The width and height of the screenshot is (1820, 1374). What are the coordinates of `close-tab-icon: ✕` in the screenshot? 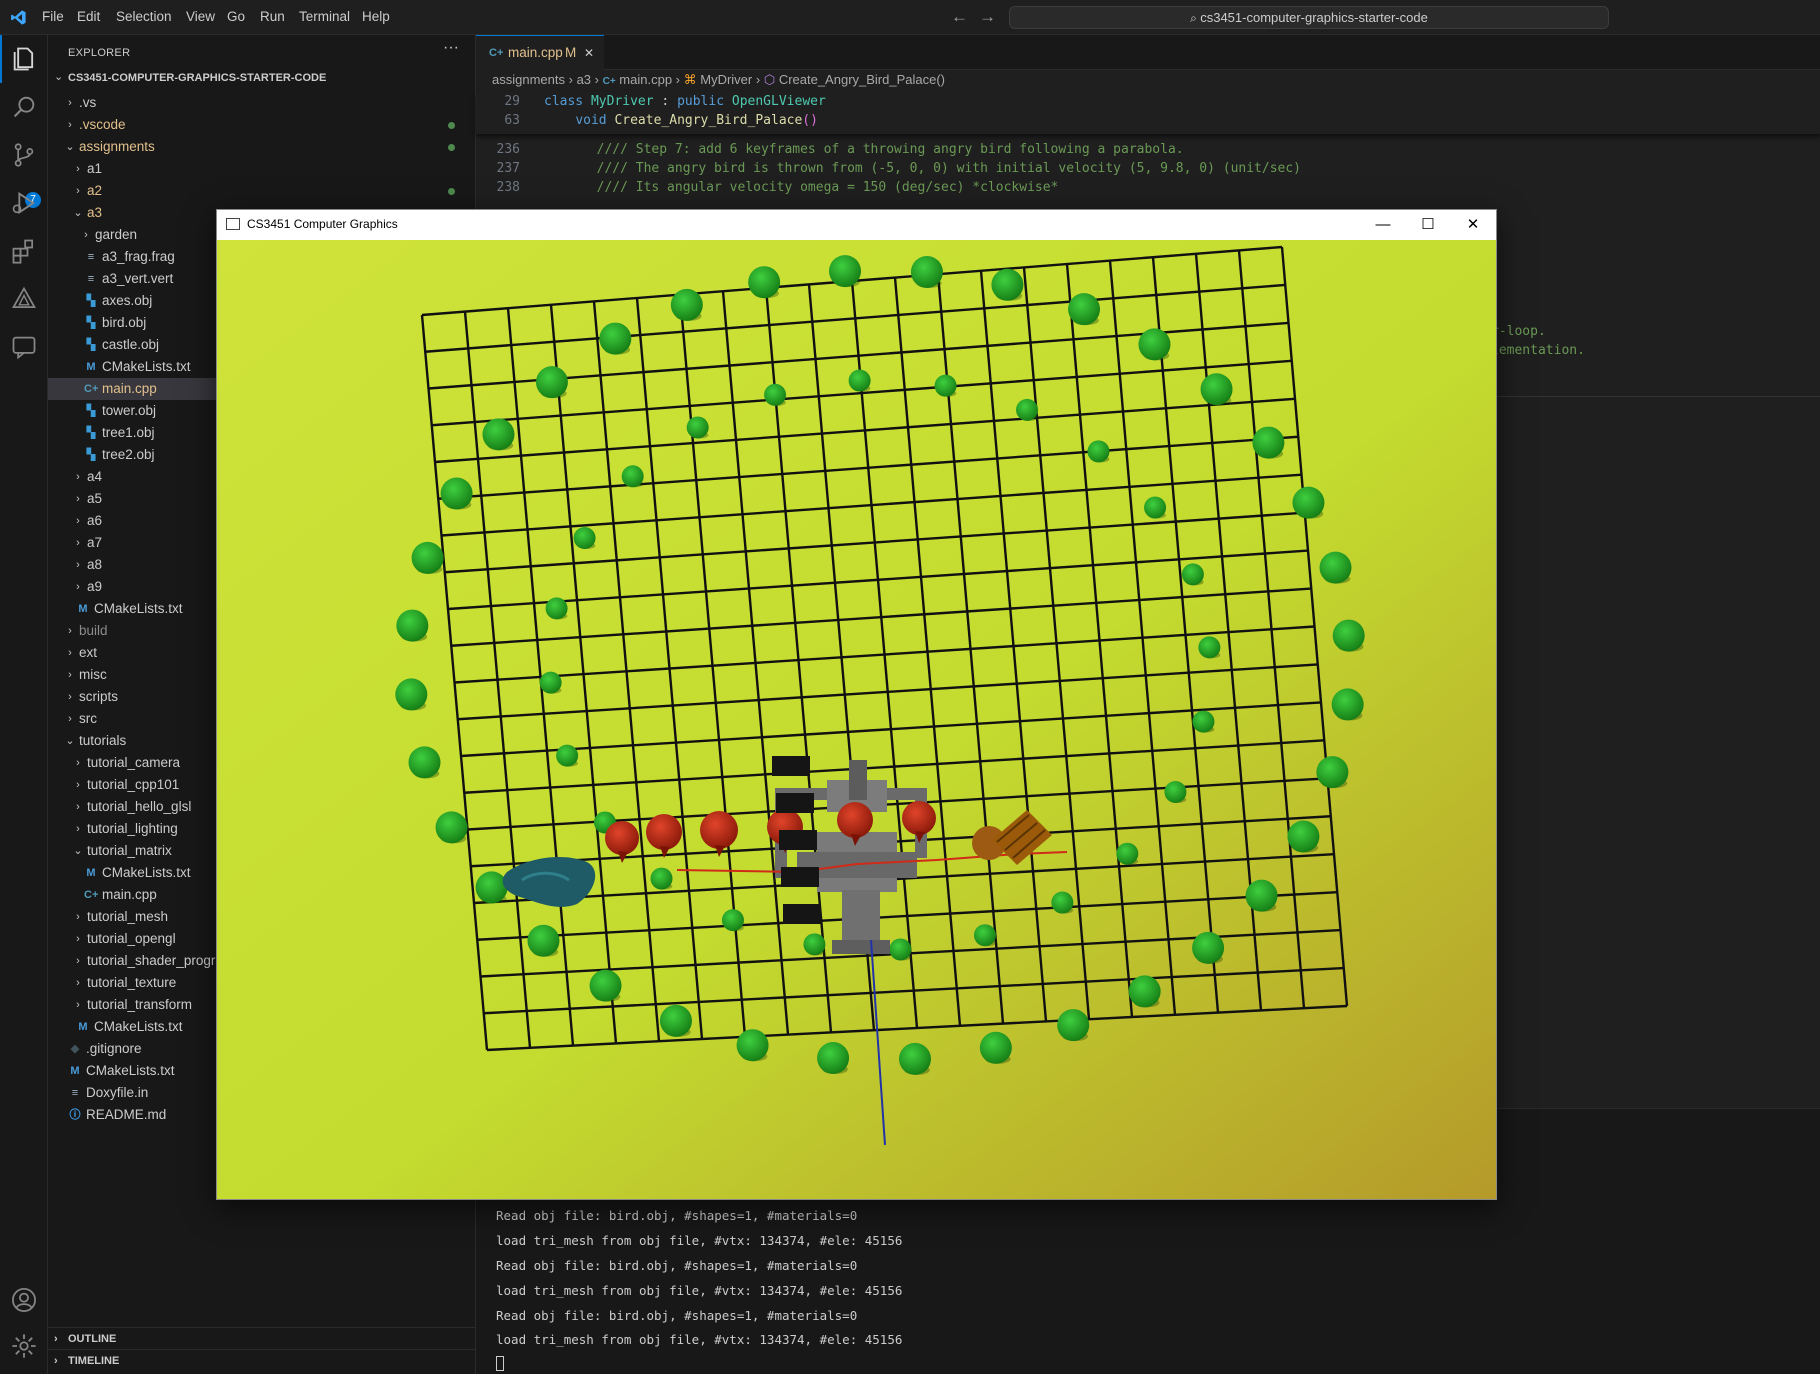 It's located at (589, 53).